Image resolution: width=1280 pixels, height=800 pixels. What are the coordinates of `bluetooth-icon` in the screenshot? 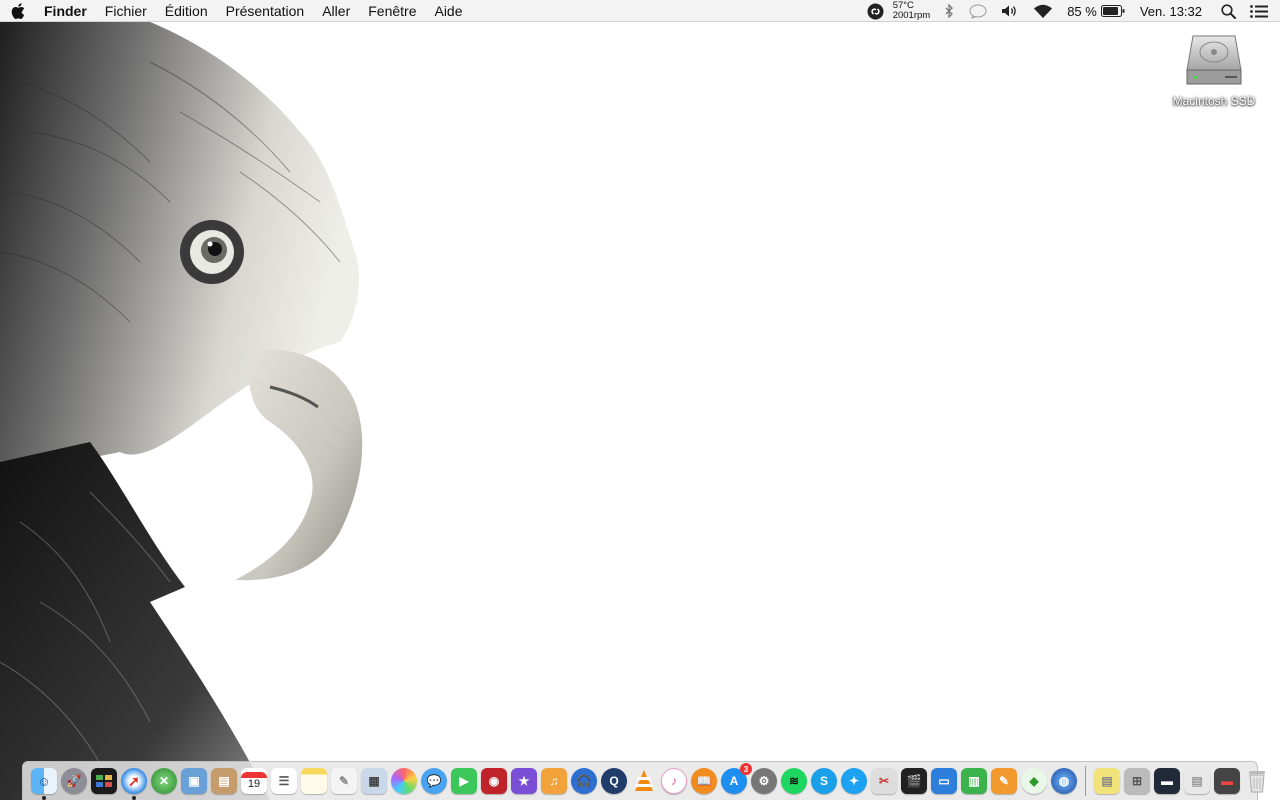 It's located at (949, 11).